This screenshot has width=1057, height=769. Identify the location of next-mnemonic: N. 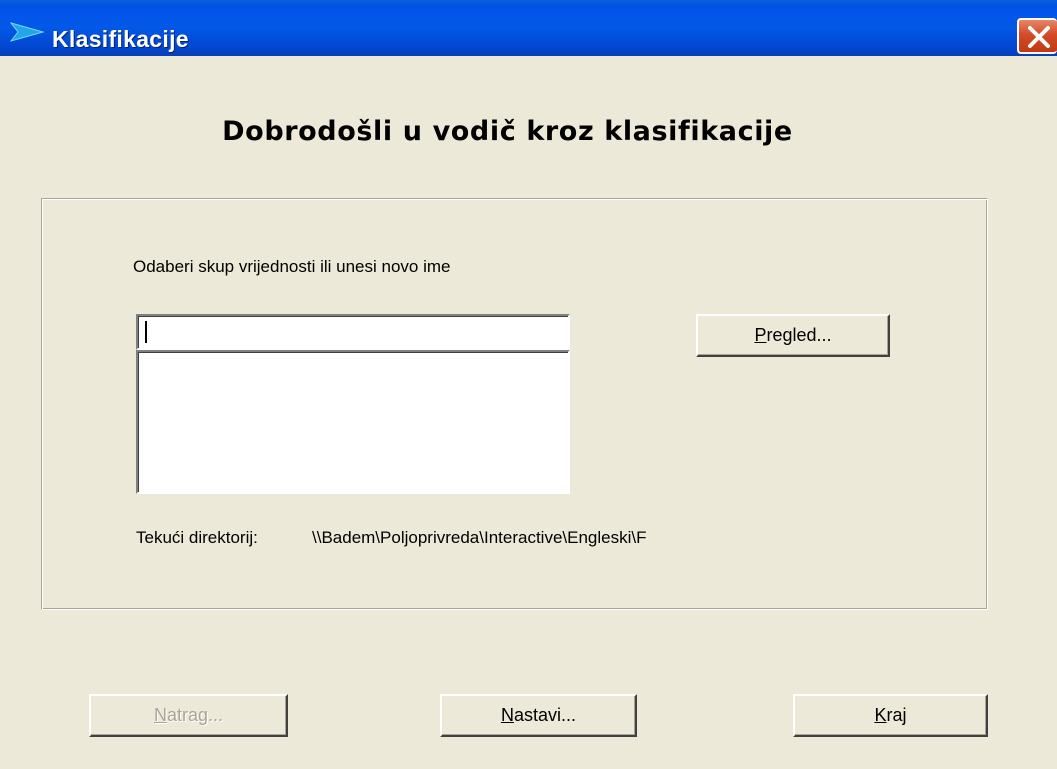
(507, 715).